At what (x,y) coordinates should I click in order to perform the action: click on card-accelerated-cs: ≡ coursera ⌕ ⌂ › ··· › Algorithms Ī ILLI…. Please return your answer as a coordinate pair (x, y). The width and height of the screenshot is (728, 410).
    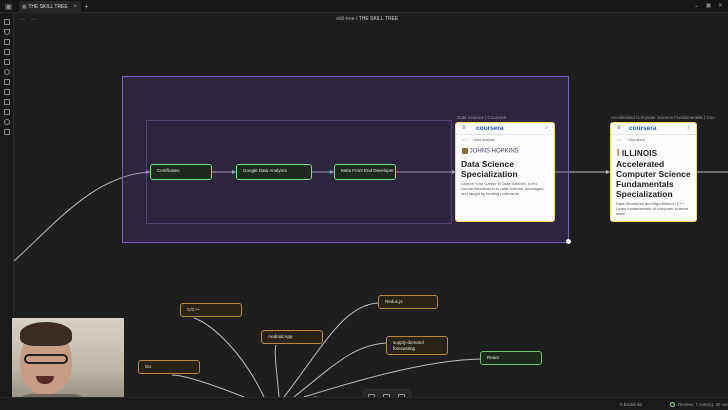
    Looking at the image, I should click on (653, 172).